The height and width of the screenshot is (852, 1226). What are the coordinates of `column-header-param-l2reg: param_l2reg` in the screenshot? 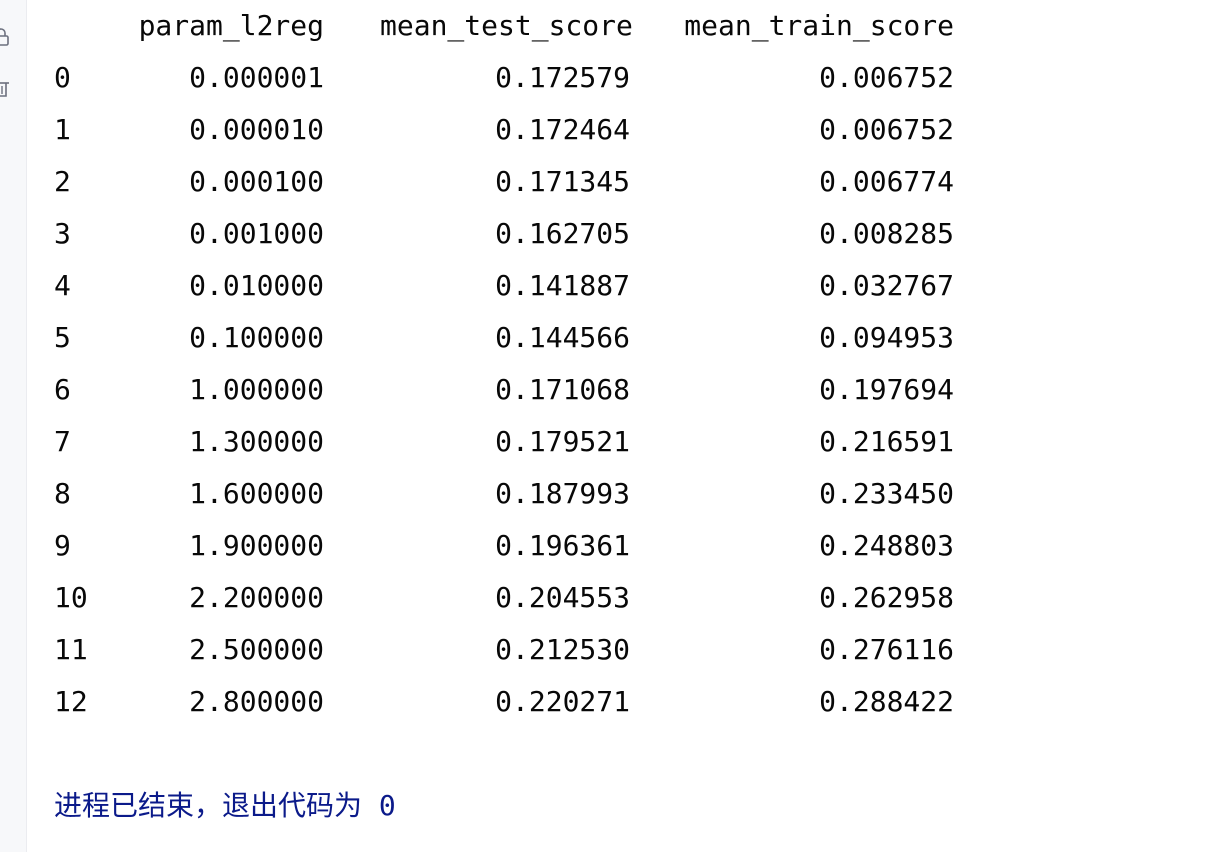 It's located at (231, 25).